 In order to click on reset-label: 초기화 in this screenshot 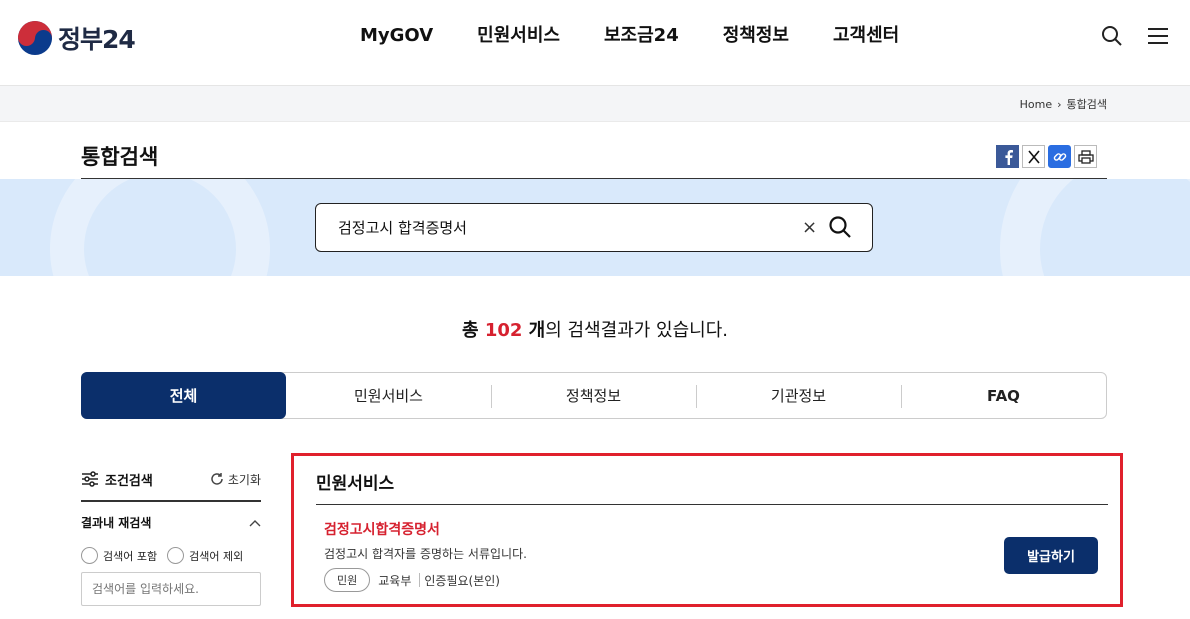, I will do `click(244, 479)`.